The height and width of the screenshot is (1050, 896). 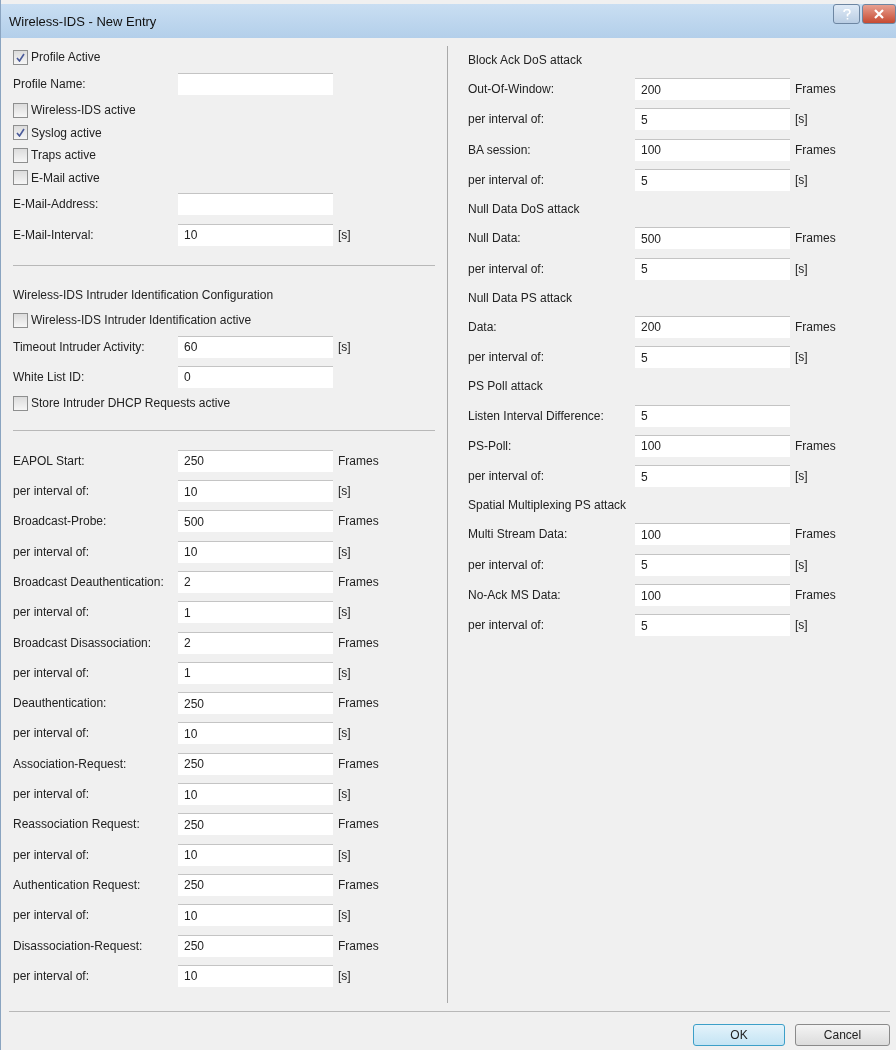 I want to click on field-label: Deauthentication:, so click(x=60, y=703).